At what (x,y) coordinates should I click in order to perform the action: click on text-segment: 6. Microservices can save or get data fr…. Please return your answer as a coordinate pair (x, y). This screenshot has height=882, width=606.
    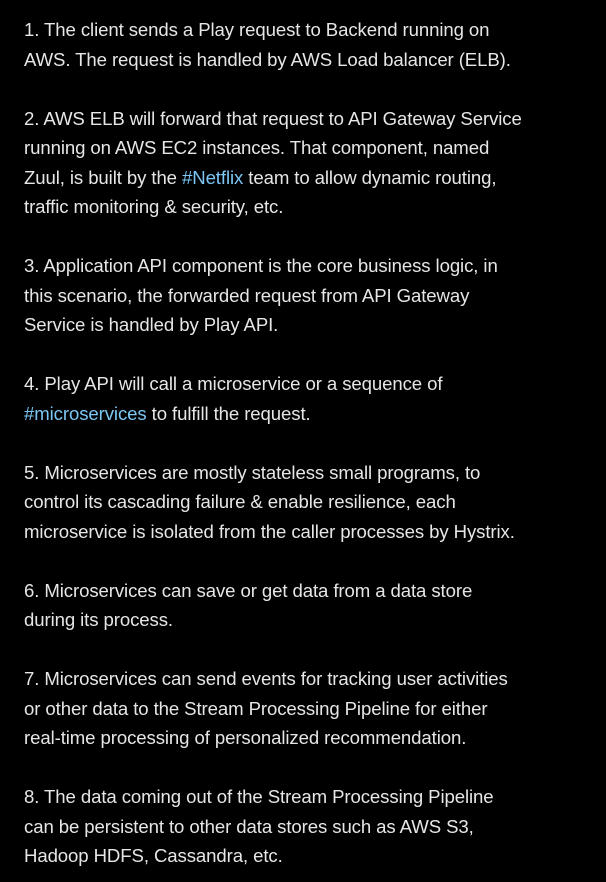
    Looking at the image, I should click on (248, 590).